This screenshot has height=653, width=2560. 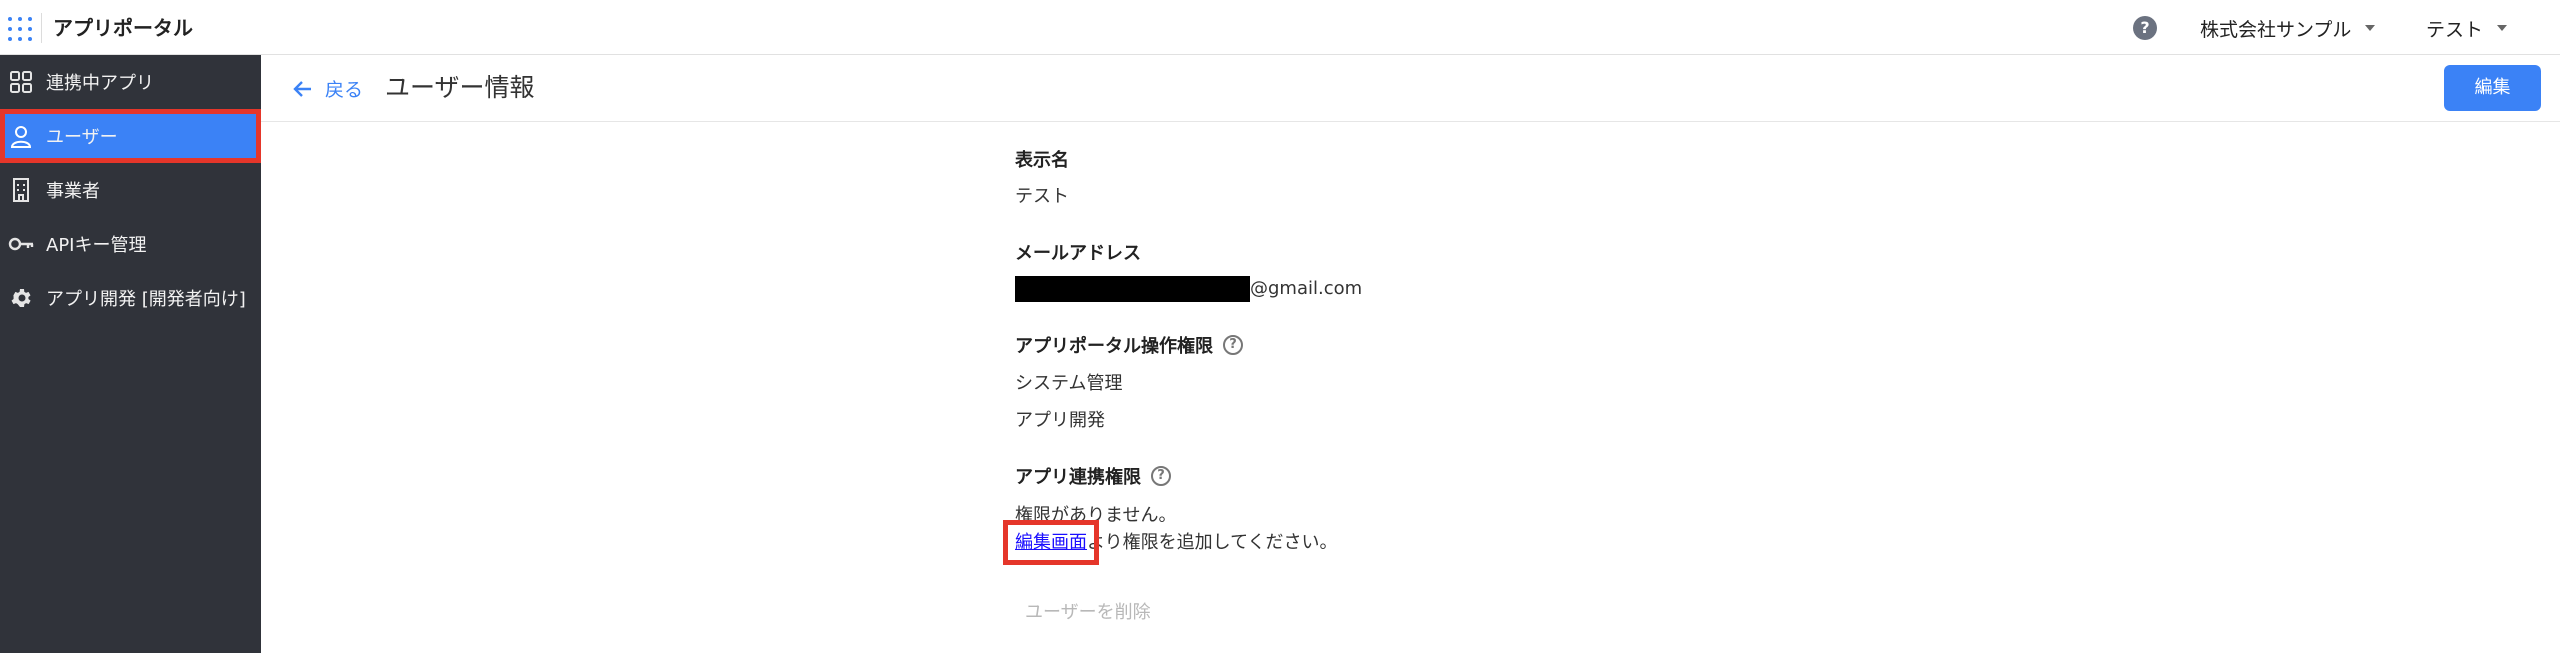 I want to click on user-menu: テスト, so click(x=2467, y=28).